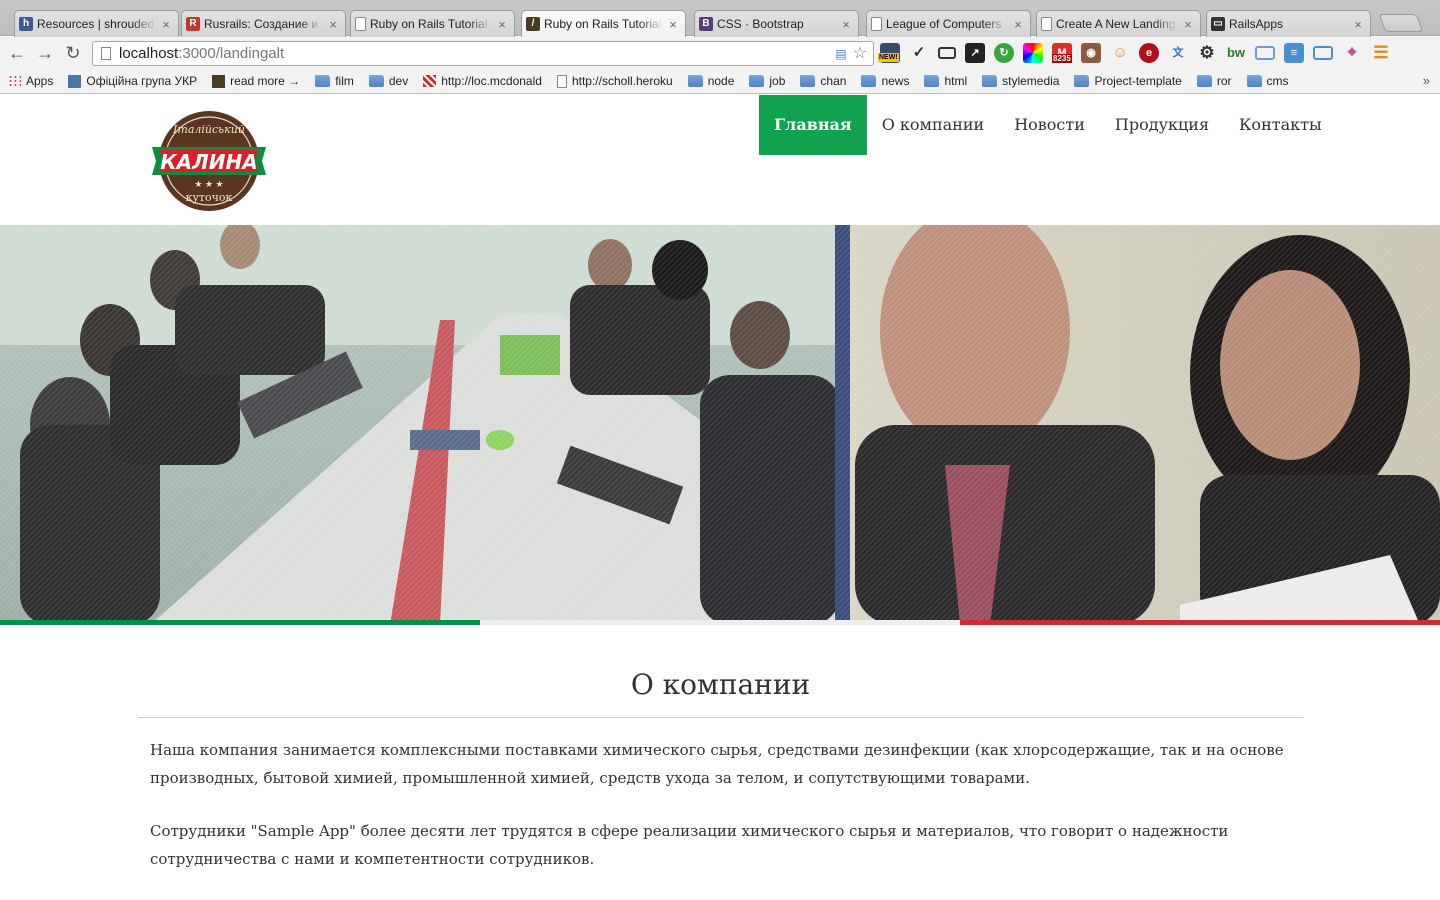 The height and width of the screenshot is (900, 1440). What do you see at coordinates (1401, 23) in the screenshot?
I see `new-tab-button` at bounding box center [1401, 23].